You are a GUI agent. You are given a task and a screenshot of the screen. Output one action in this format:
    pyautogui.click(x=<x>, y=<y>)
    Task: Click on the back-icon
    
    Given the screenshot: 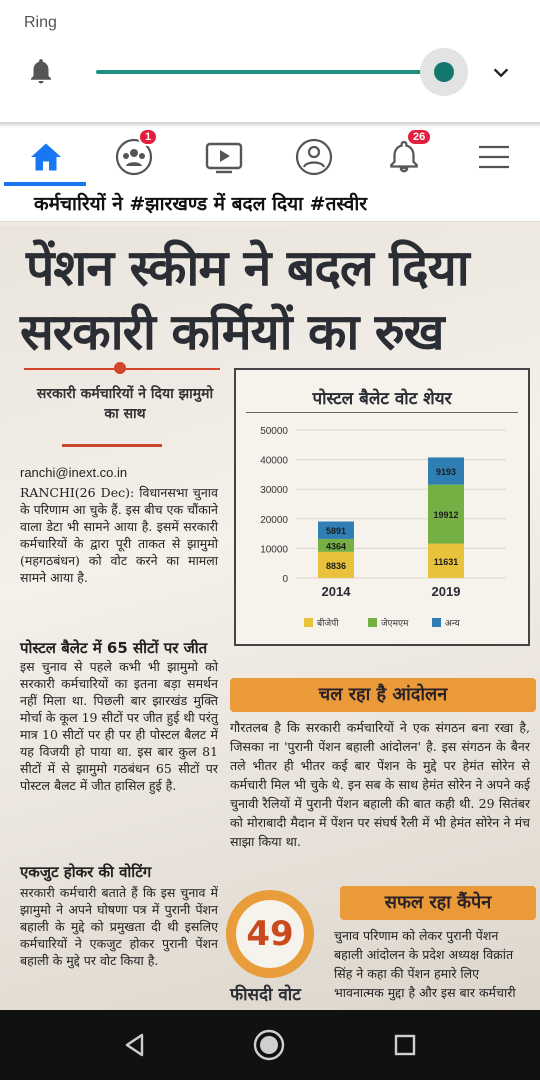 What is the action you would take?
    pyautogui.click(x=135, y=1045)
    